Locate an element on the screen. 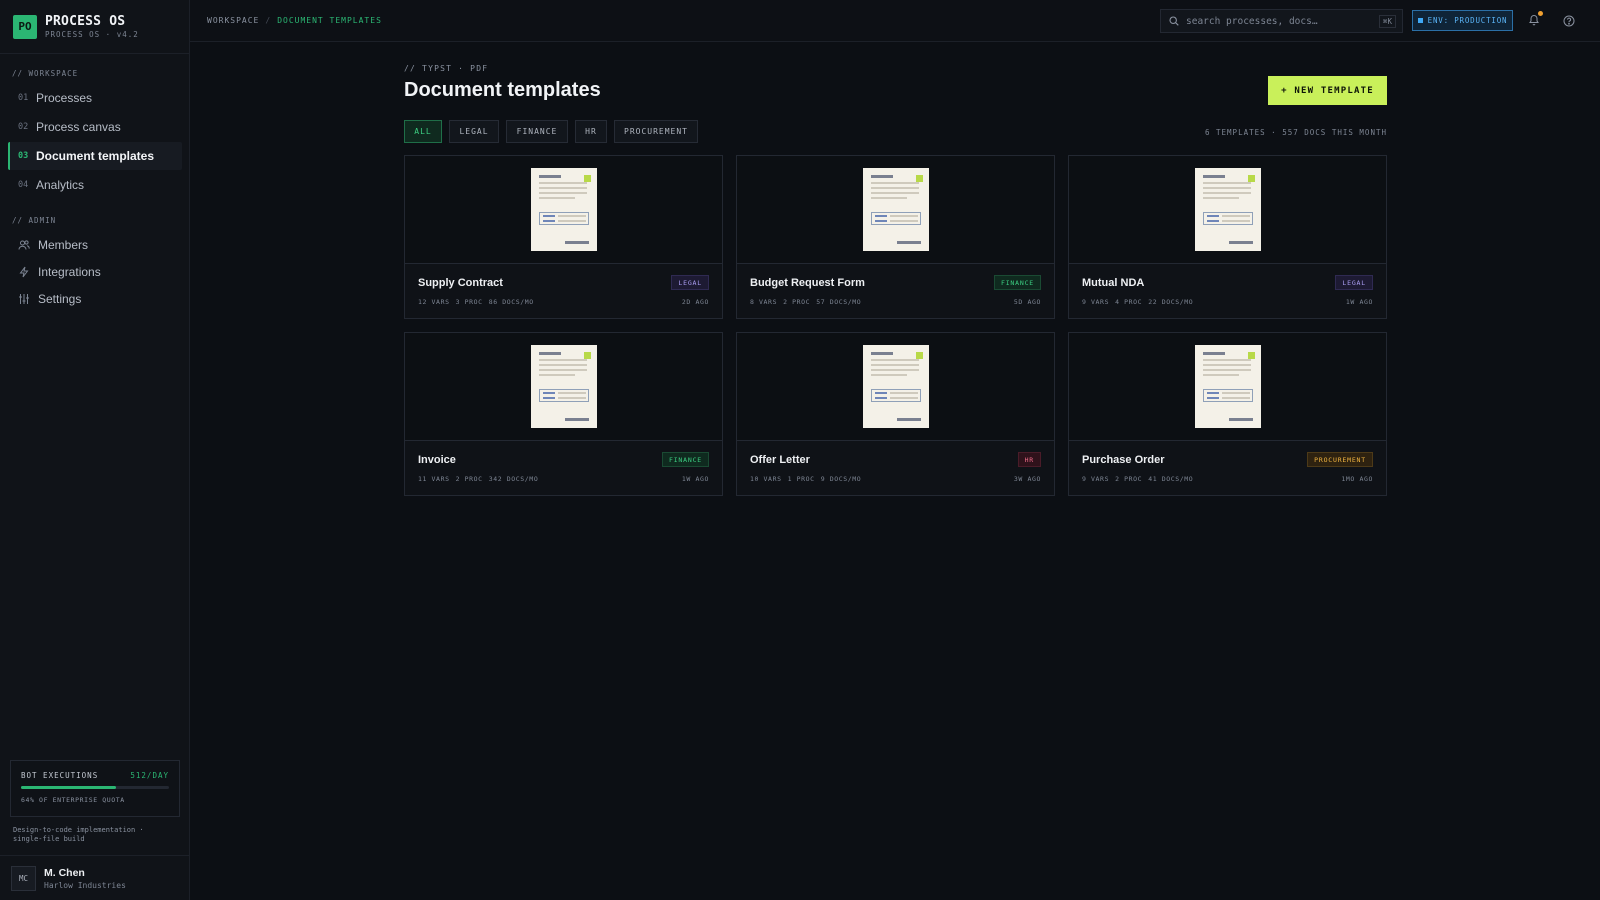 This screenshot has width=1600, height=900. user-profile: MC M. Chen Harlow Industries is located at coordinates (95, 877).